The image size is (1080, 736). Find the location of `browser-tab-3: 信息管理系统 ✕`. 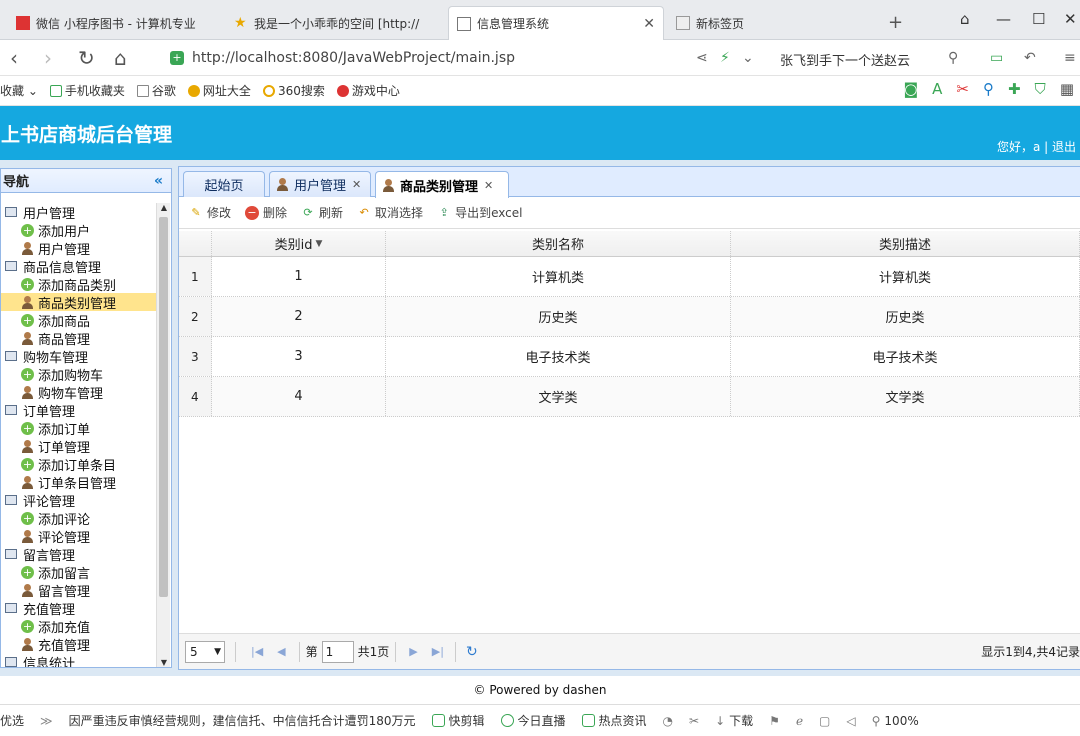

browser-tab-3: 信息管理系统 ✕ is located at coordinates (556, 23).